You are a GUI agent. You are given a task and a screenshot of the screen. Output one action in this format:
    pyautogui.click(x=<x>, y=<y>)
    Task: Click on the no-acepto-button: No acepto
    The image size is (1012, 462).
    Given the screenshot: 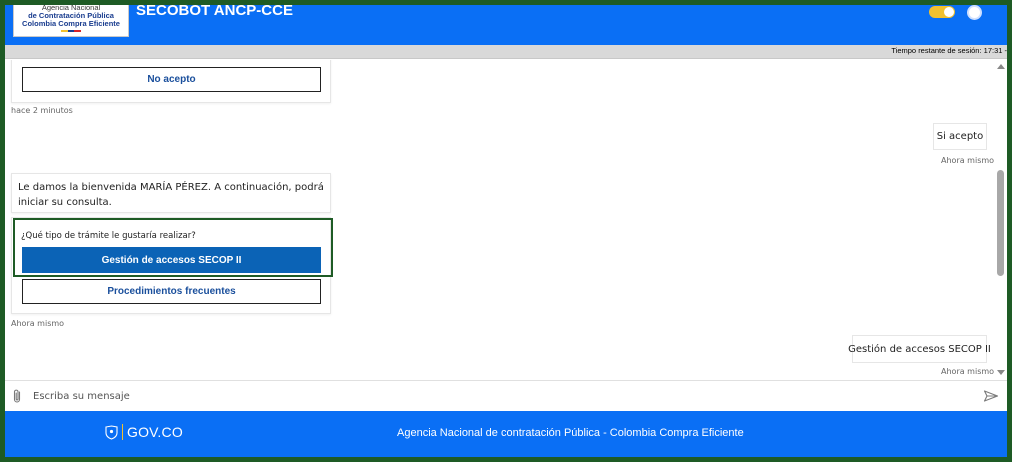 What is the action you would take?
    pyautogui.click(x=171, y=79)
    